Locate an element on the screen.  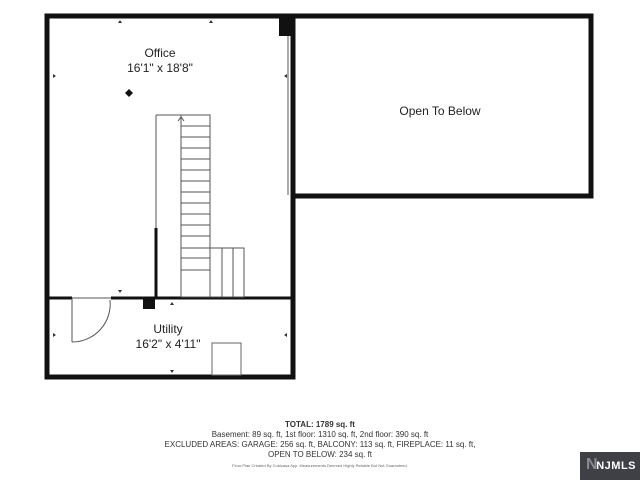
column-top is located at coordinates (286, 26).